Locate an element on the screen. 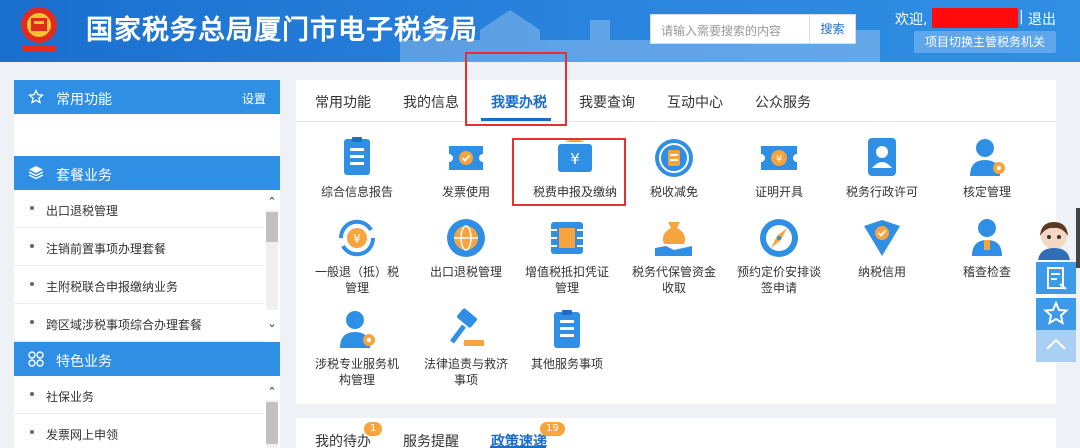 The image size is (1080, 448). sidebar-item-label: 发票网上申领 is located at coordinates (82, 435).